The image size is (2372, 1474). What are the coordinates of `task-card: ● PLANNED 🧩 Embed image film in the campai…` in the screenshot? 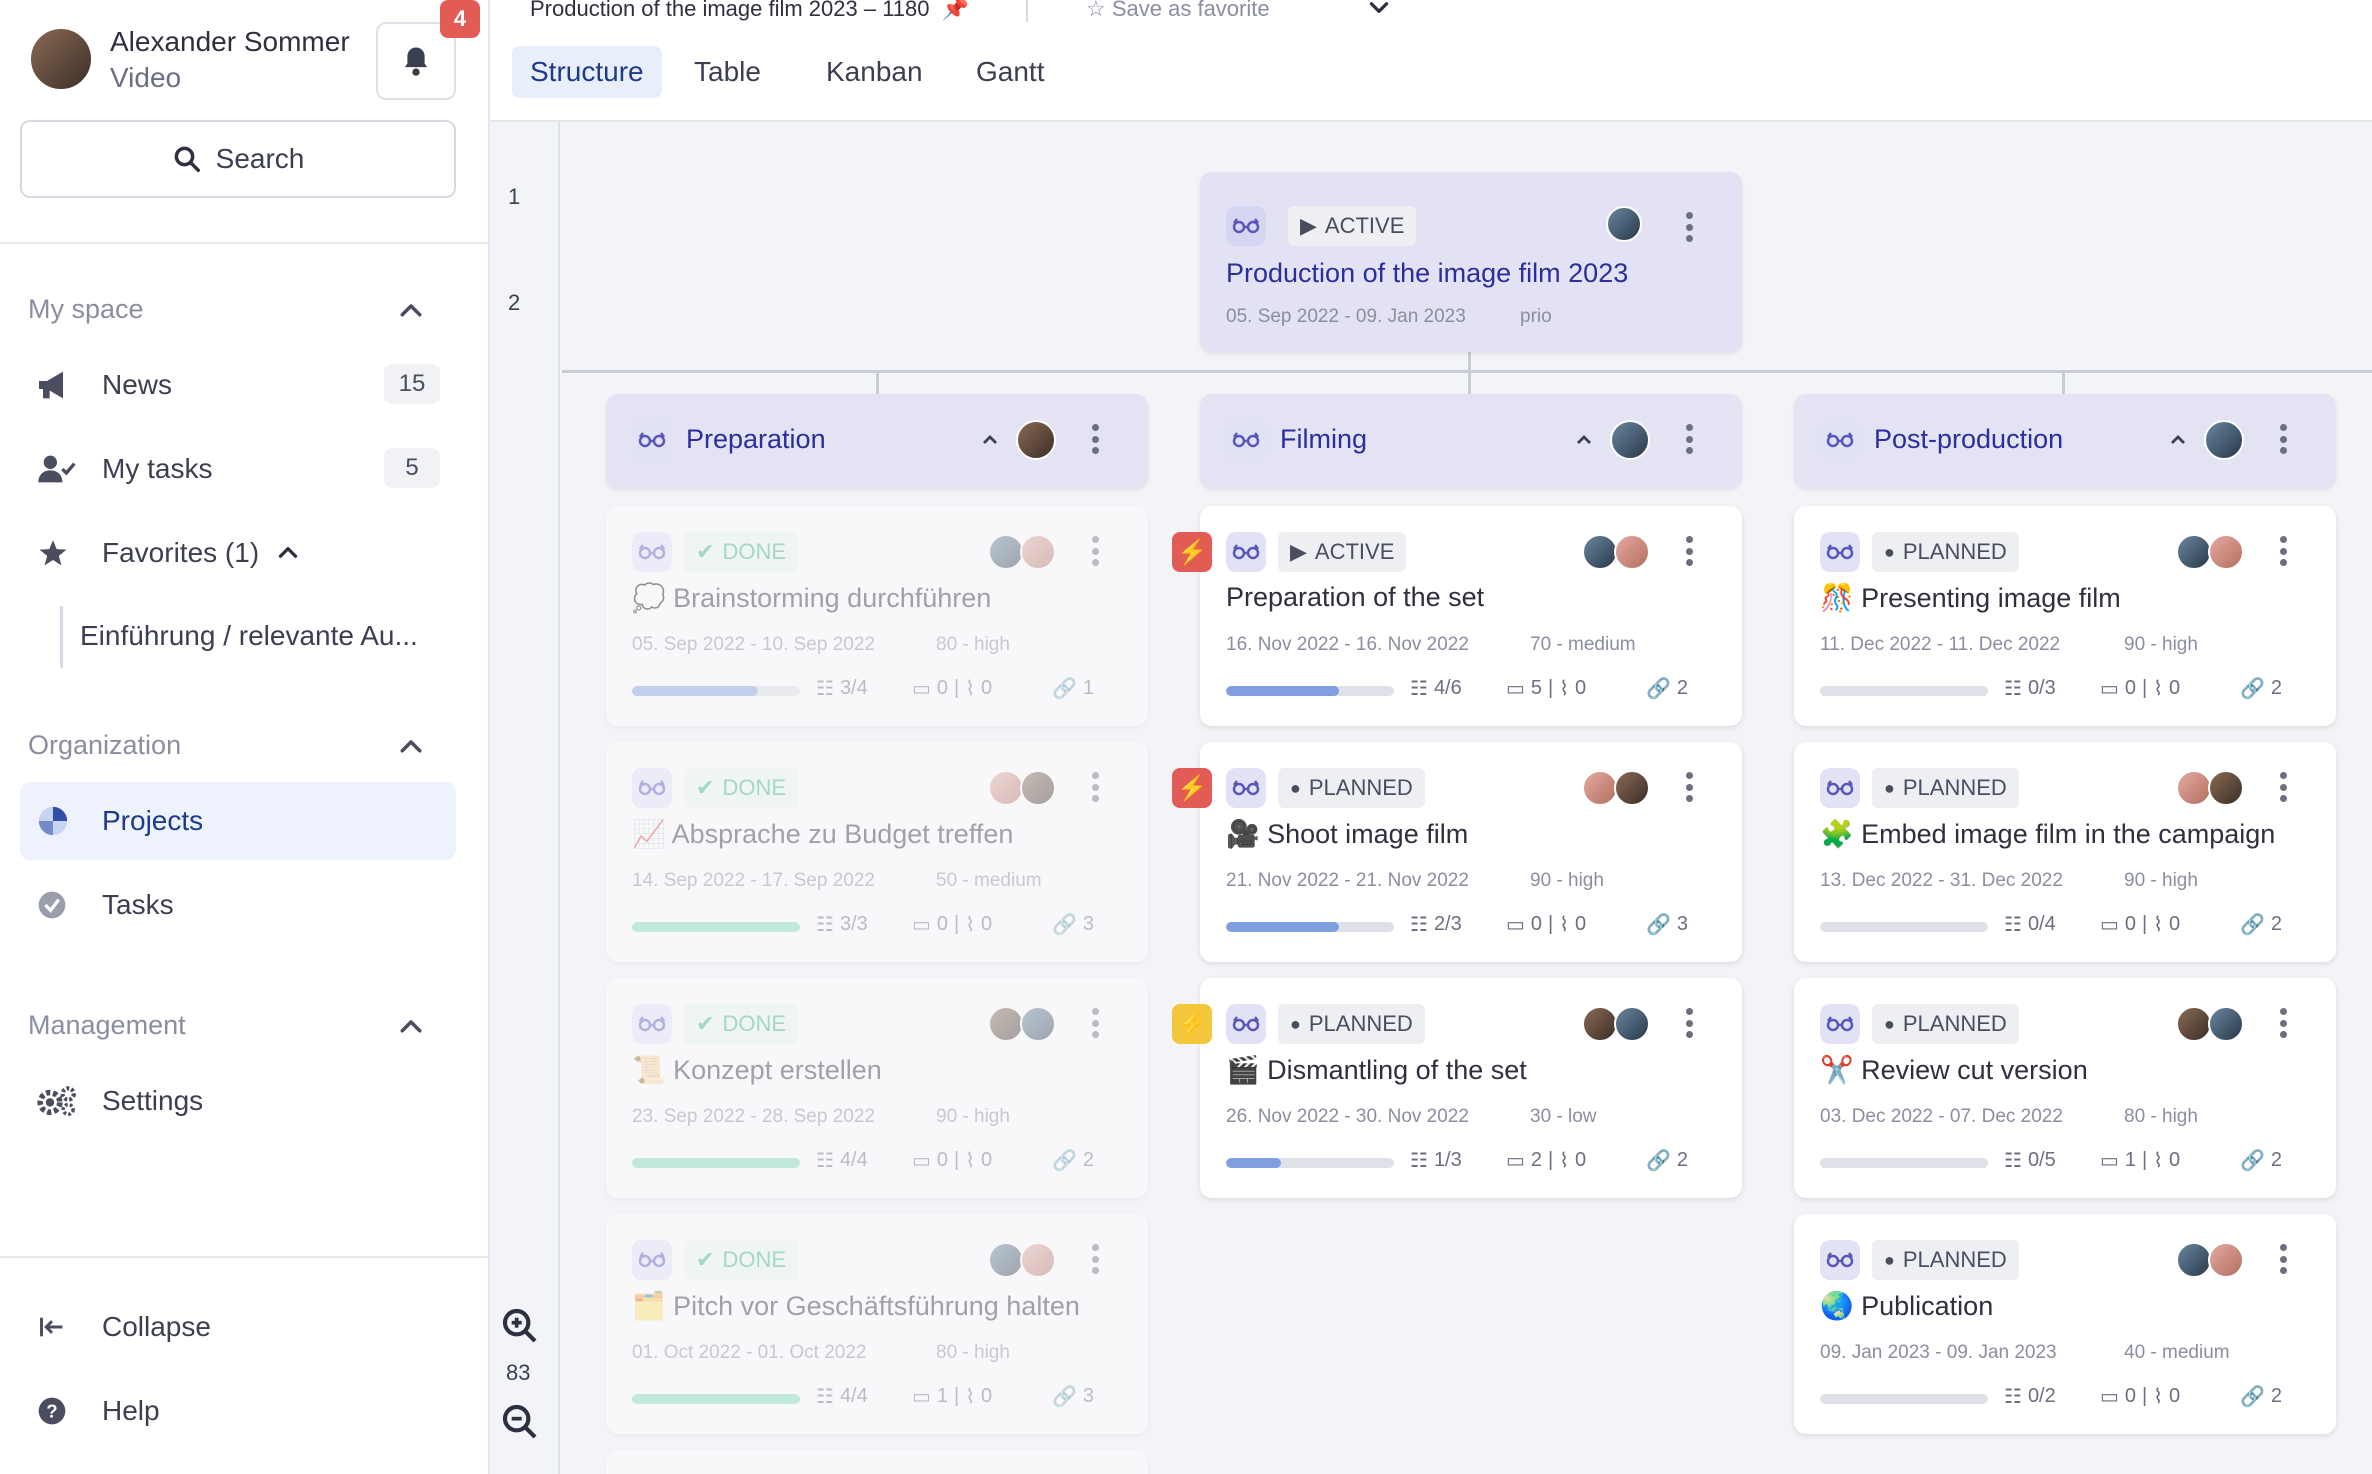 It's located at (2065, 852).